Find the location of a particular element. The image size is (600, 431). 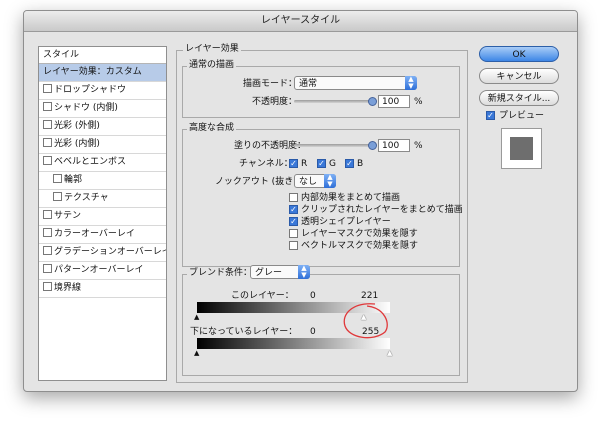

style-list-item: テクスチャ is located at coordinates (102, 199).